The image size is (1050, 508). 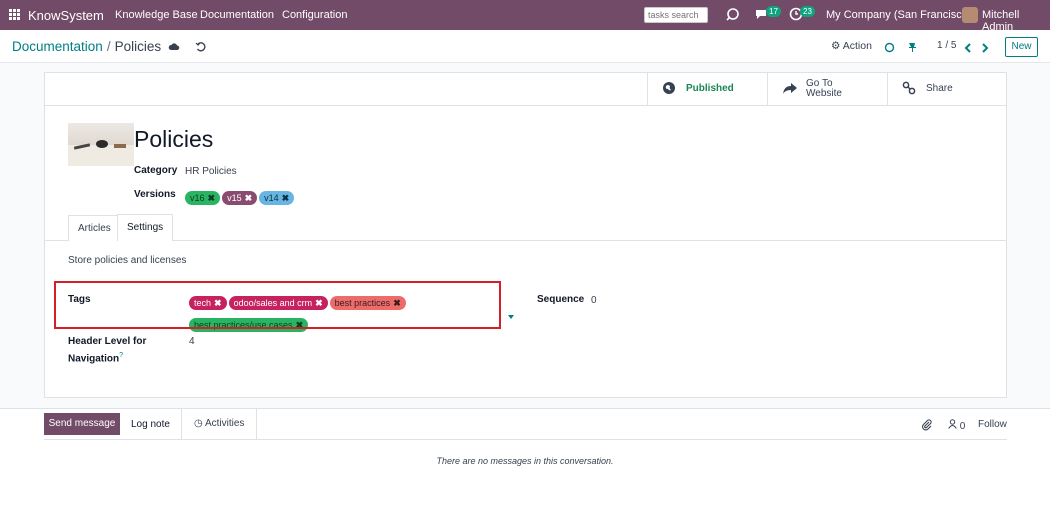 What do you see at coordinates (962, 426) in the screenshot?
I see `followers-count: 0` at bounding box center [962, 426].